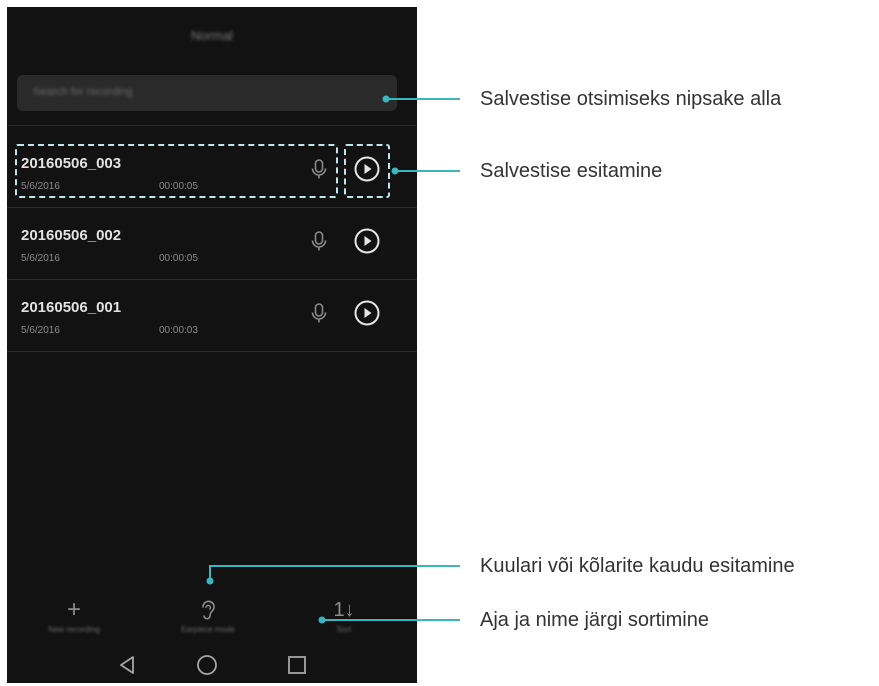 The width and height of the screenshot is (879, 686). I want to click on plus-icon: +, so click(73, 609).